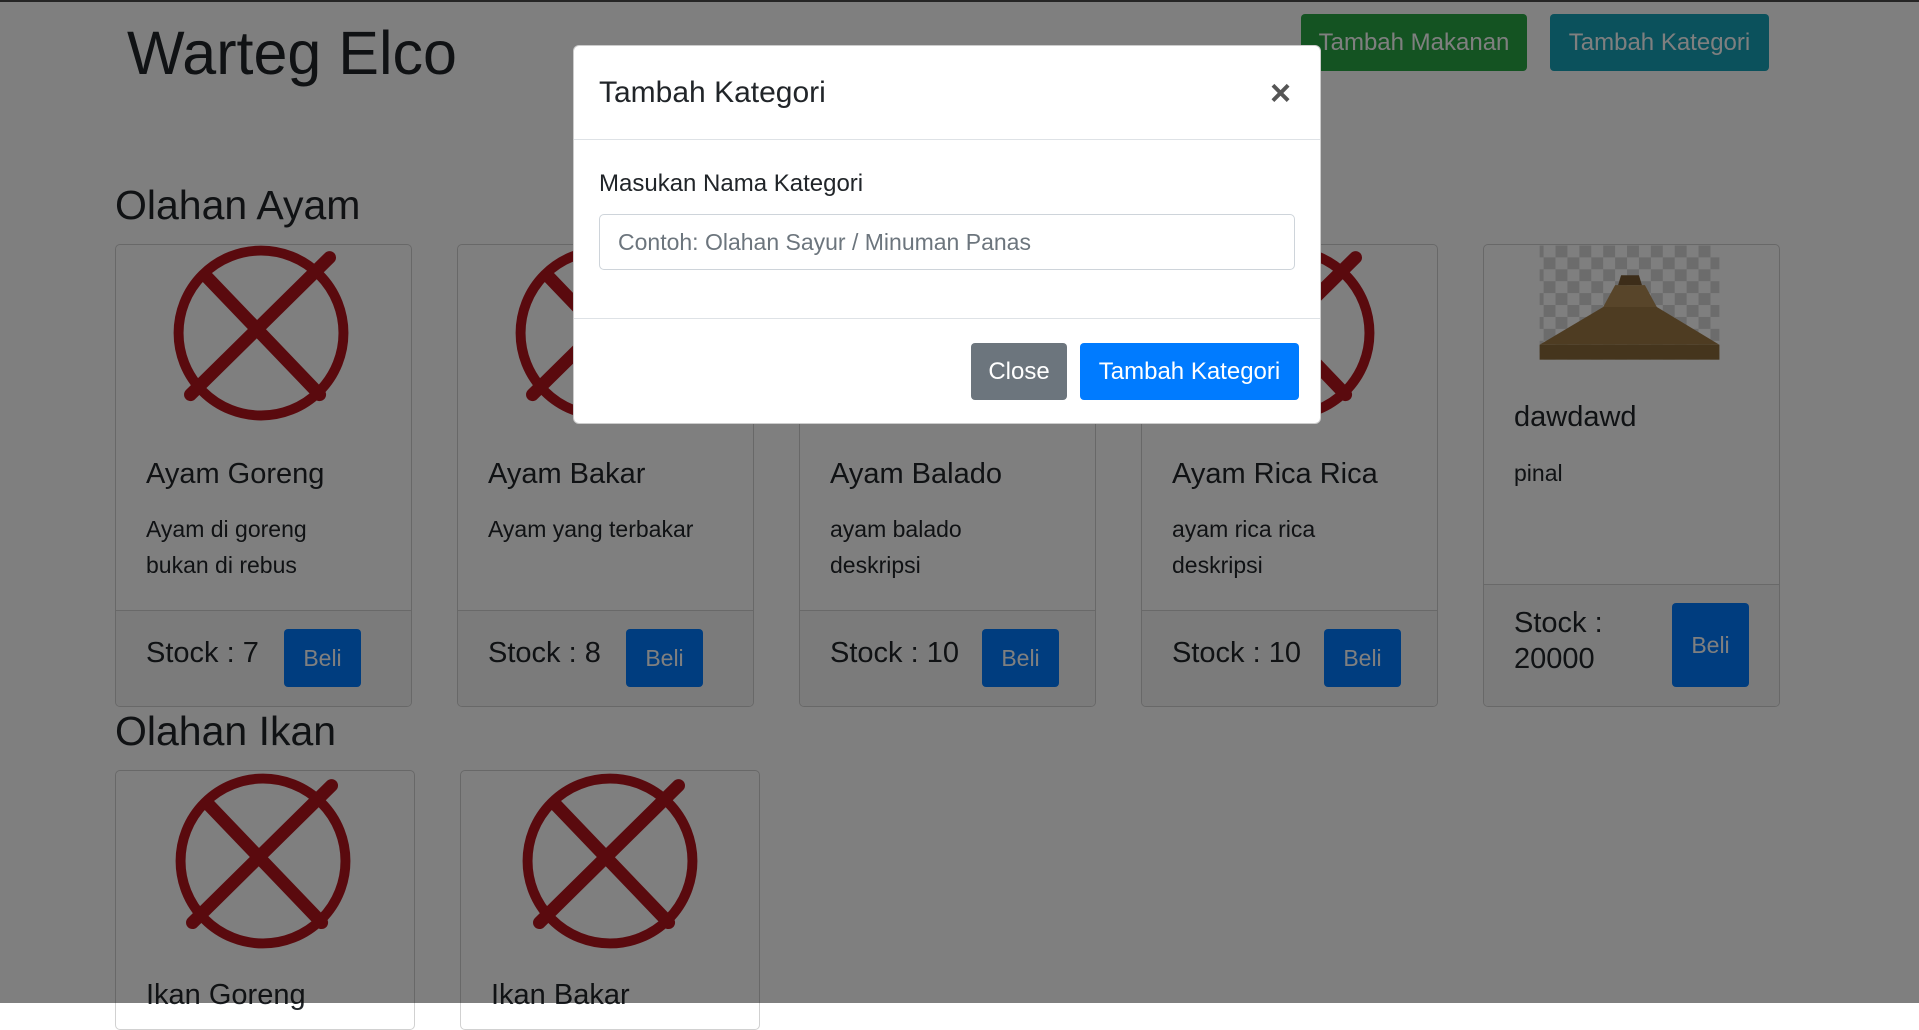 This screenshot has width=1919, height=1030. I want to click on category-name-label: Masukan Nama Kategori, so click(731, 183).